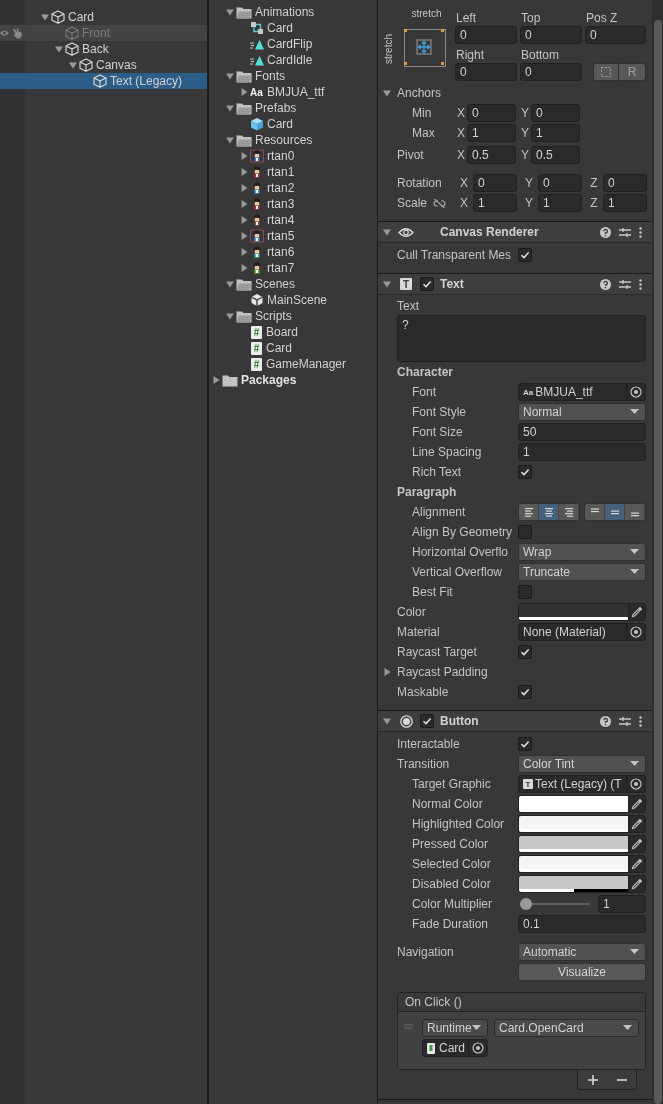 Image resolution: width=663 pixels, height=1104 pixels. Describe the element at coordinates (521, 338) in the screenshot. I see `text-area: ?` at that location.